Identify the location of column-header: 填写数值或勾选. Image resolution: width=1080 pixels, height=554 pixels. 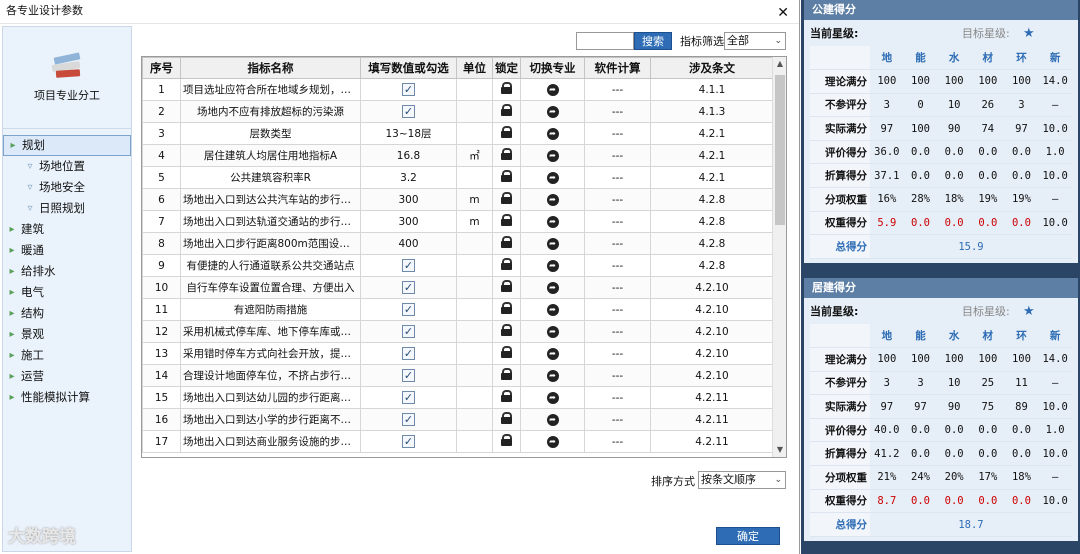
(408, 68).